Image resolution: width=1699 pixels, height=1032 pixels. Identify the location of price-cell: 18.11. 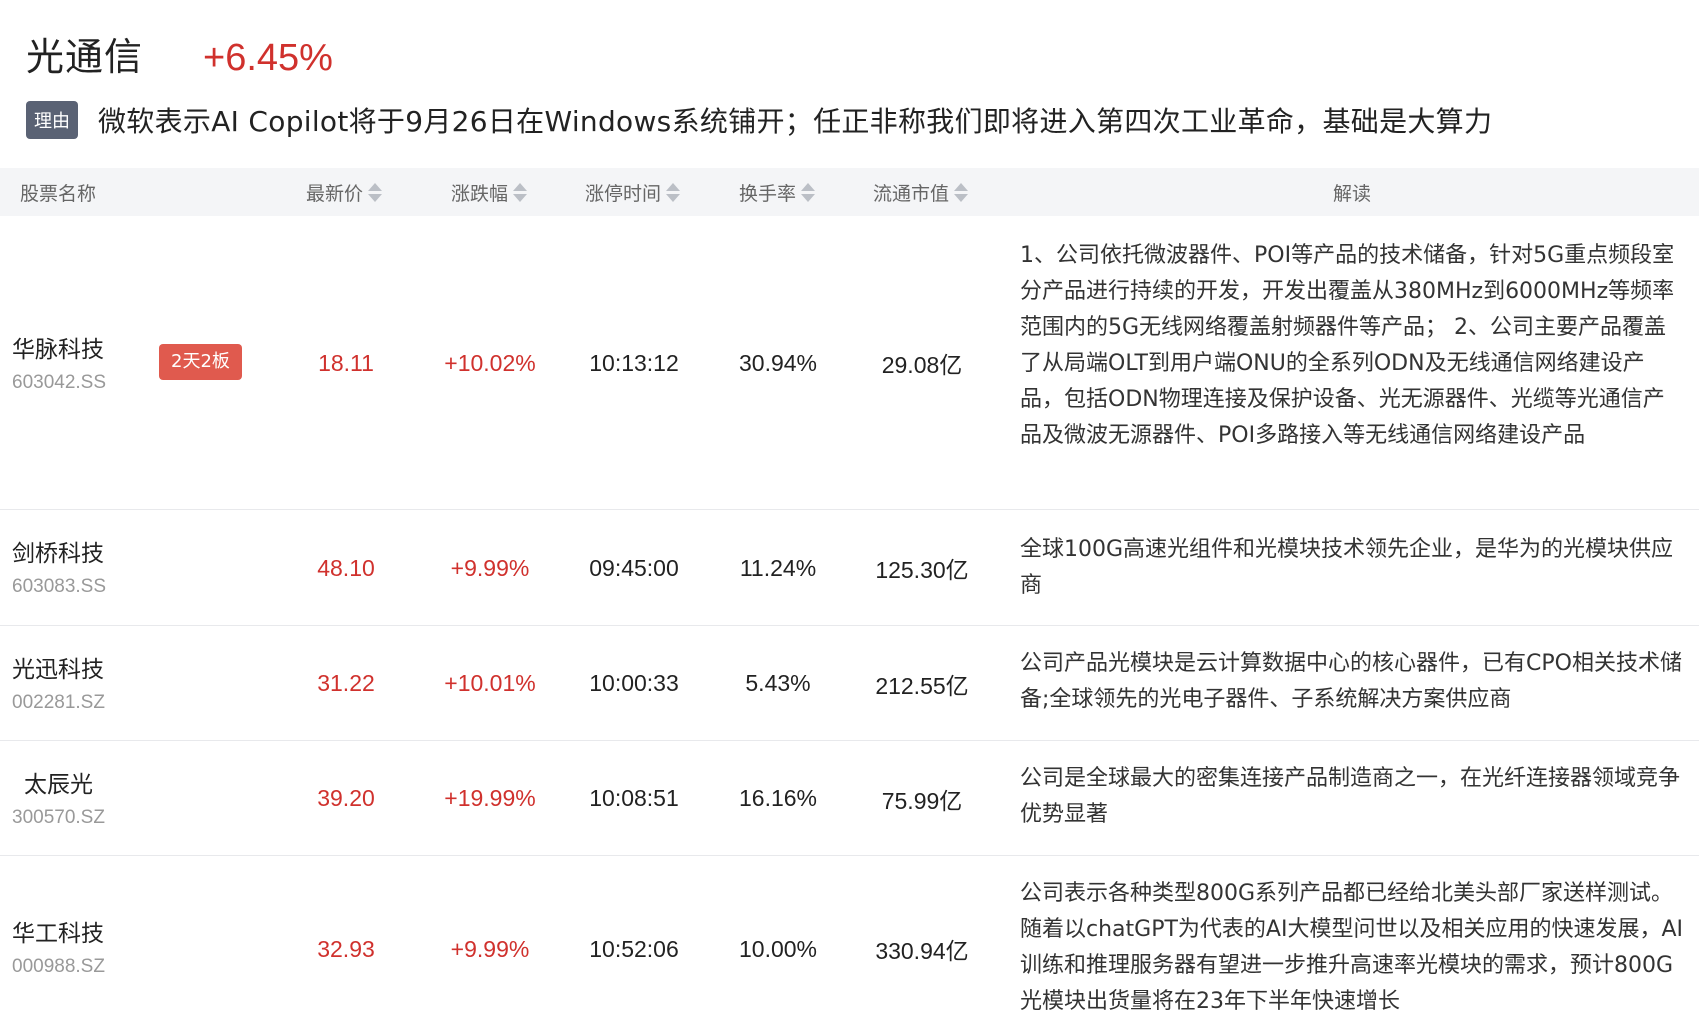
(346, 362).